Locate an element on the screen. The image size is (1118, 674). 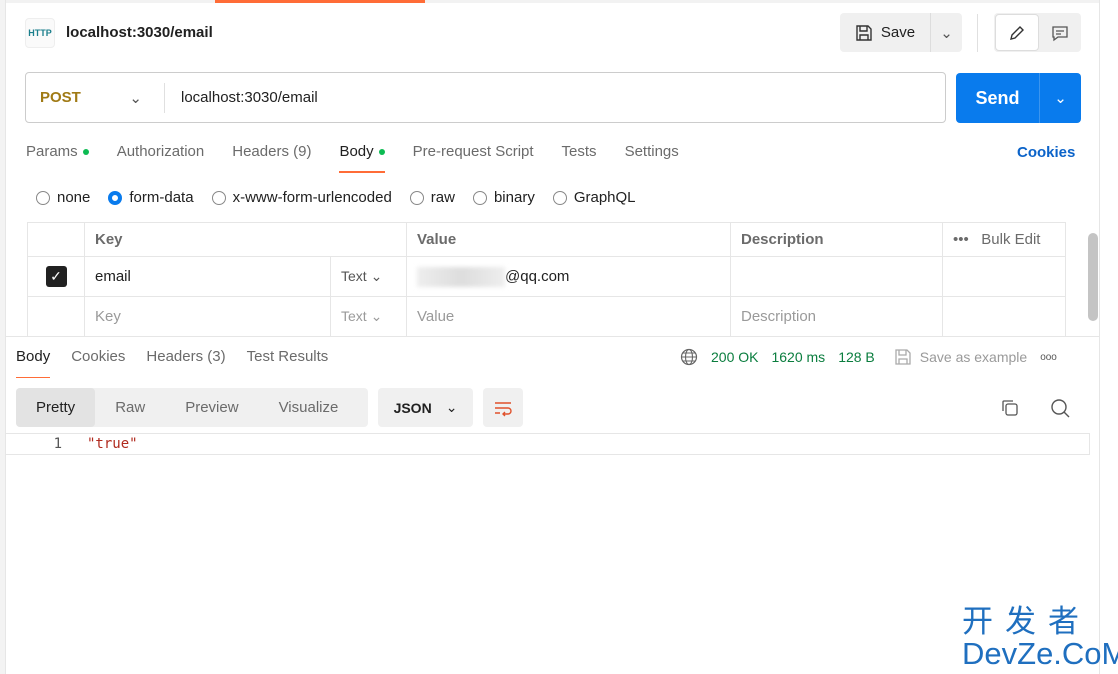
copy-icon is located at coordinates (1010, 410).